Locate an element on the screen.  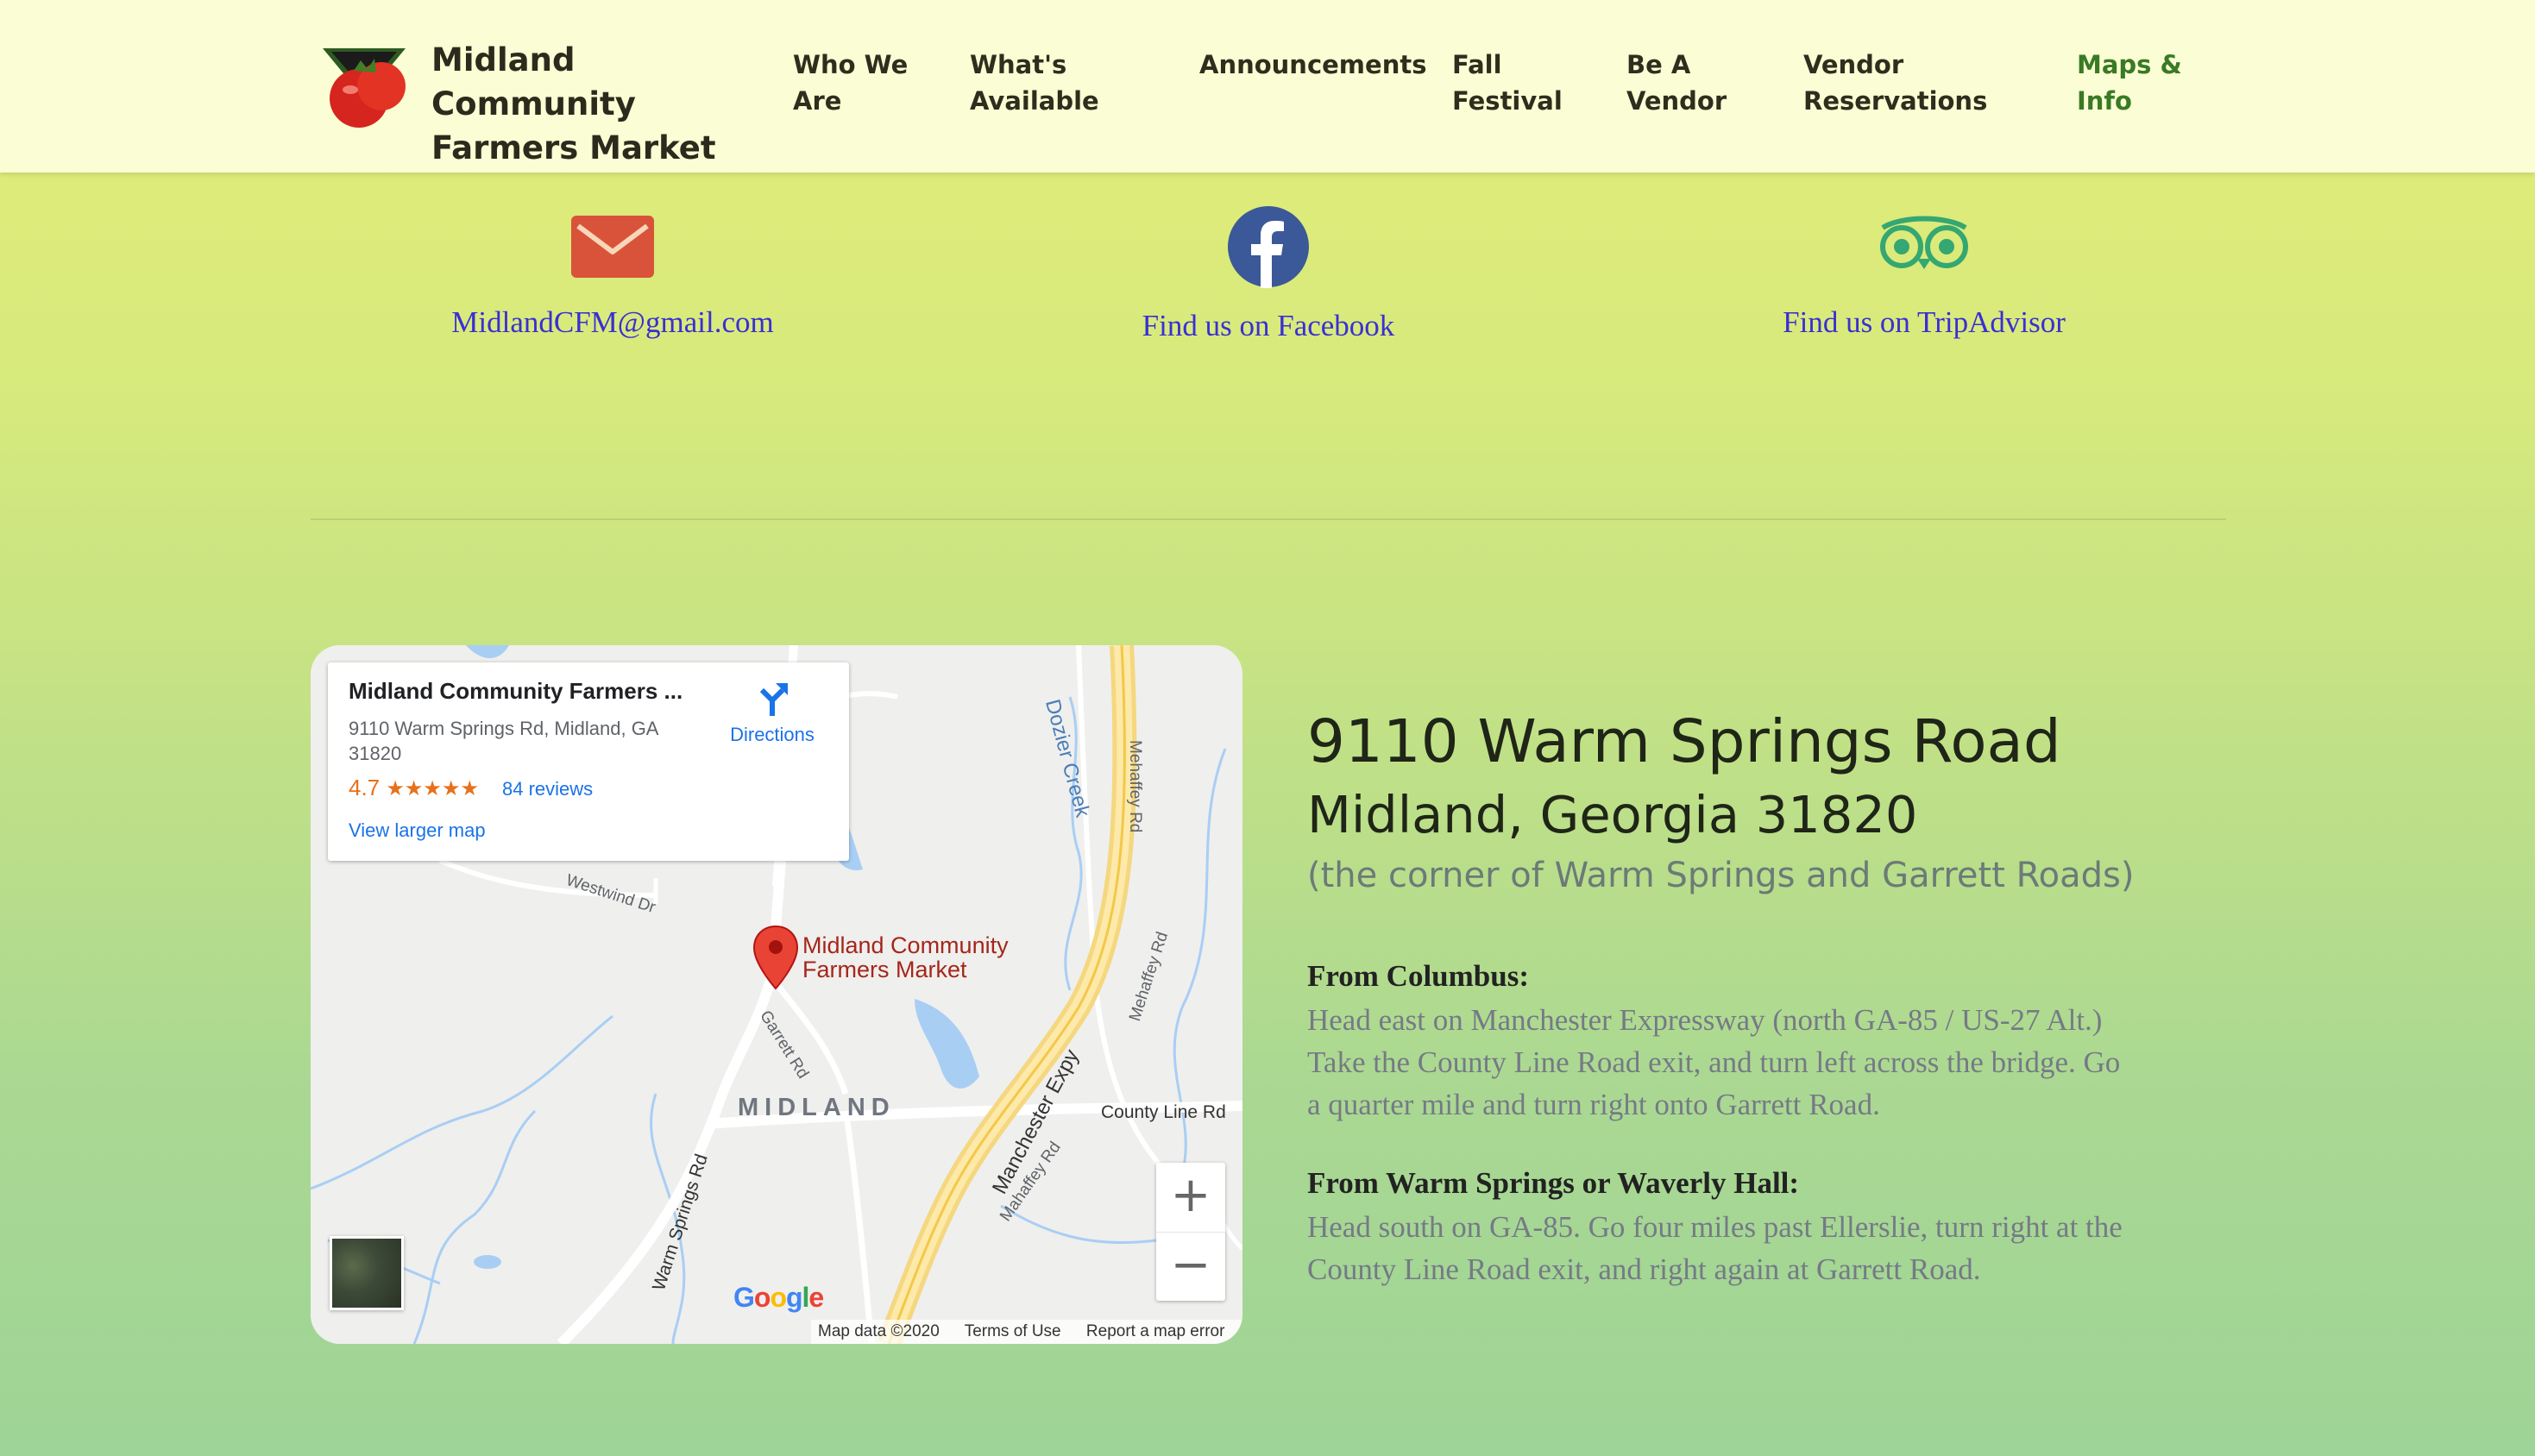
report-map-error-link: Report a map error is located at coordinates (1156, 1331).